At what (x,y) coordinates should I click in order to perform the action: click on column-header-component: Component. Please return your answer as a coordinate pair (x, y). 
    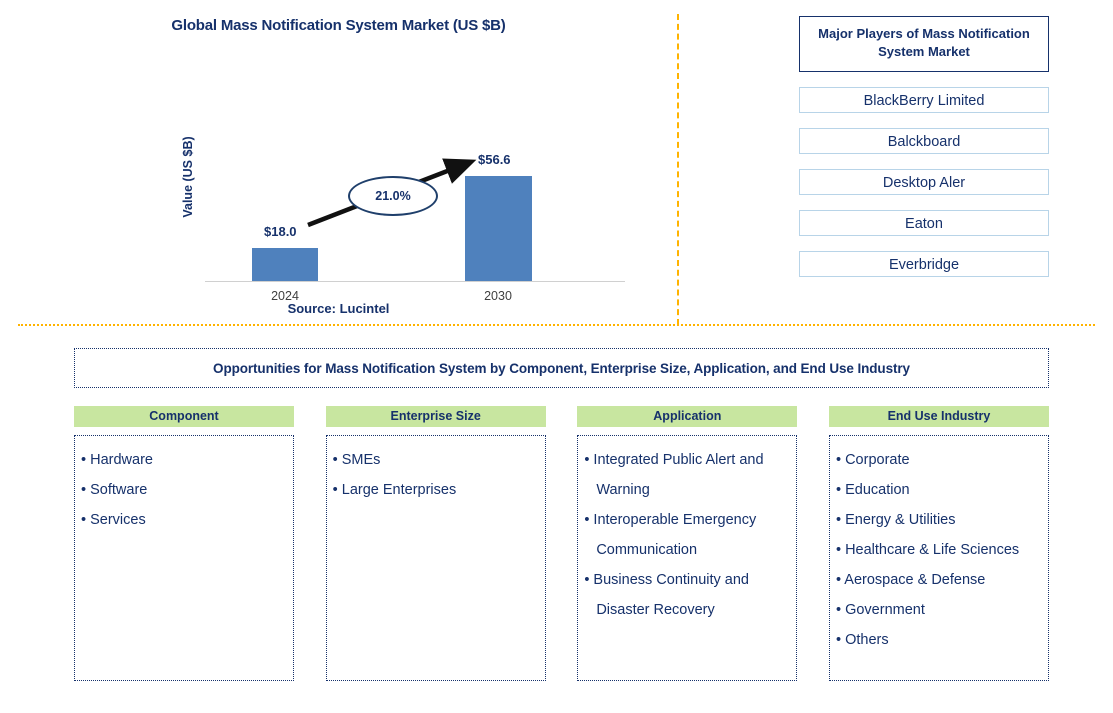
    Looking at the image, I should click on (184, 416).